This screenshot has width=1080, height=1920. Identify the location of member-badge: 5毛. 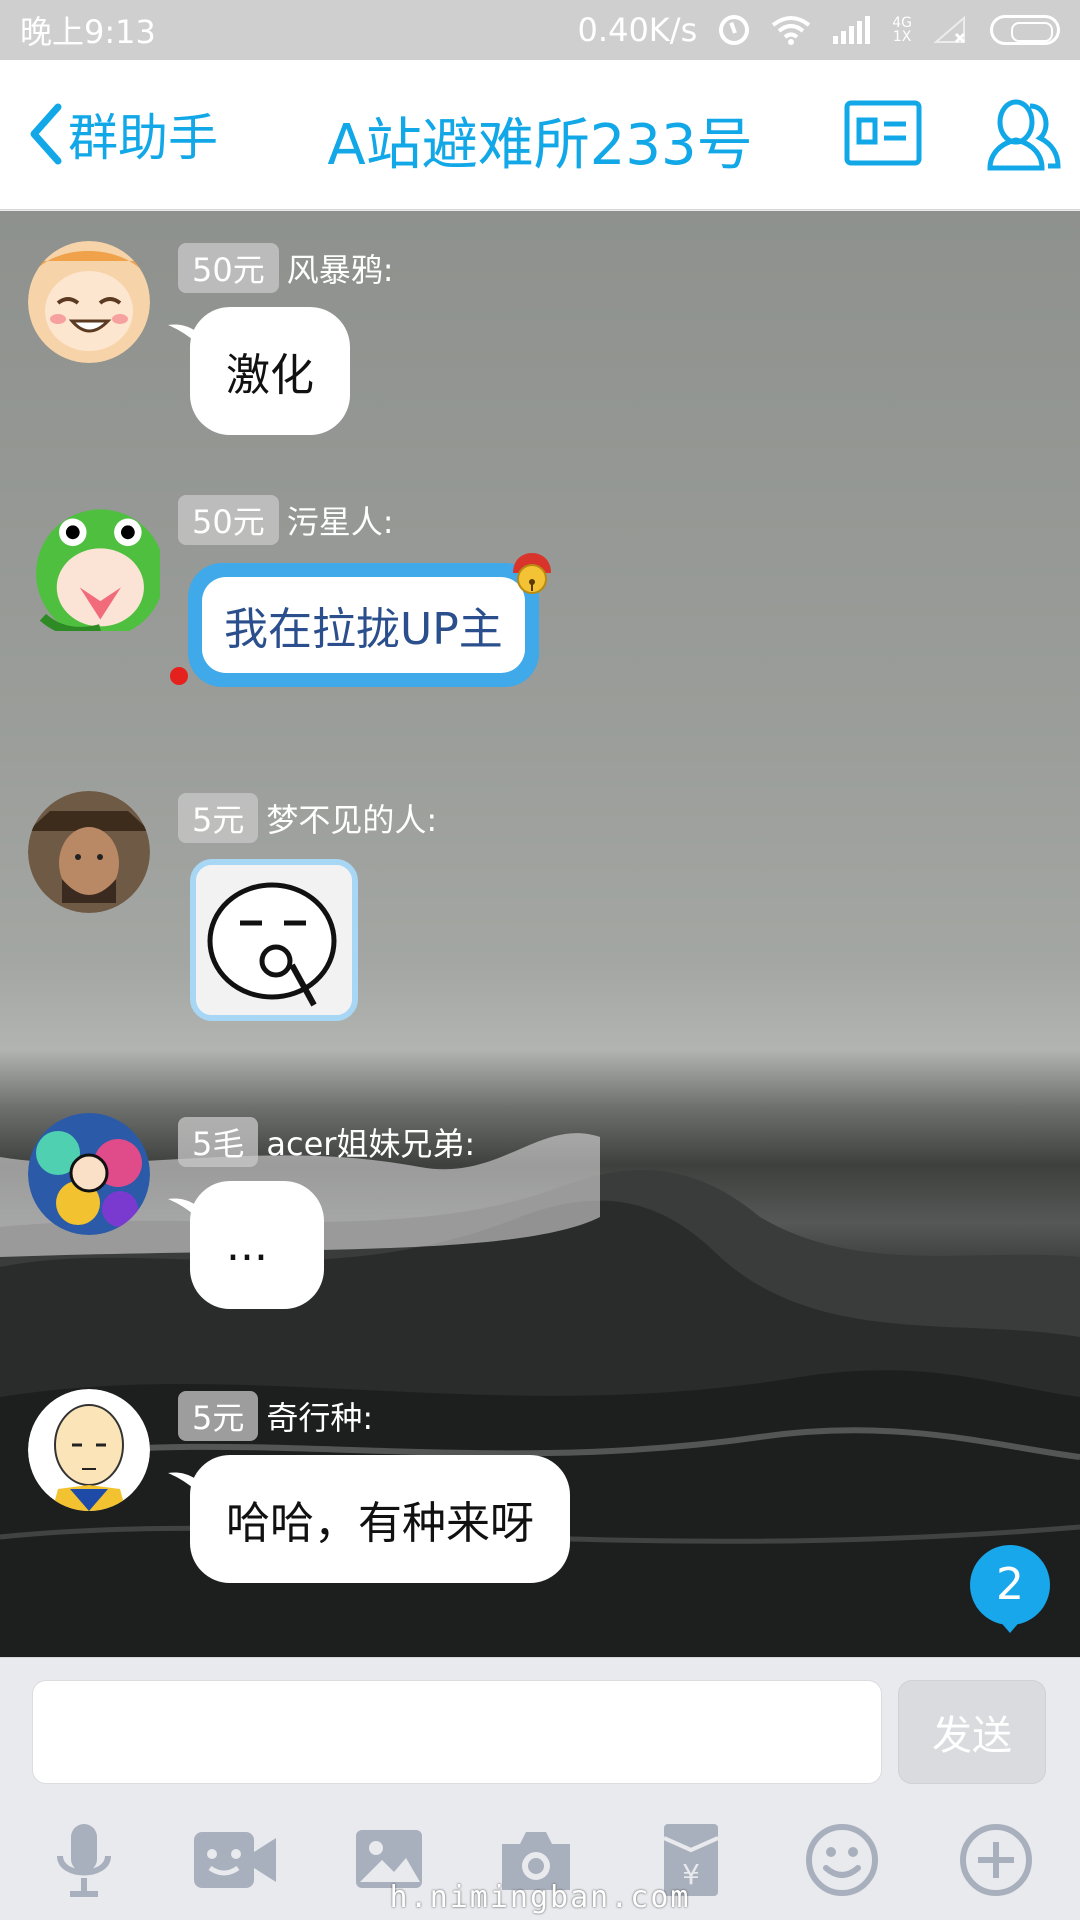
(218, 1142).